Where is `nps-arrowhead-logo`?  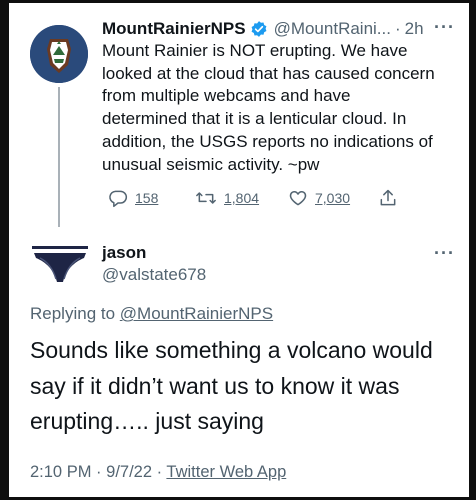
nps-arrowhead-logo is located at coordinates (59, 54).